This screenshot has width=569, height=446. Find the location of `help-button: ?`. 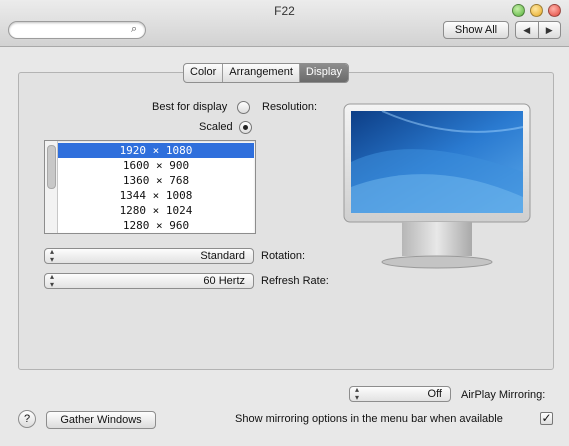

help-button: ? is located at coordinates (27, 419).